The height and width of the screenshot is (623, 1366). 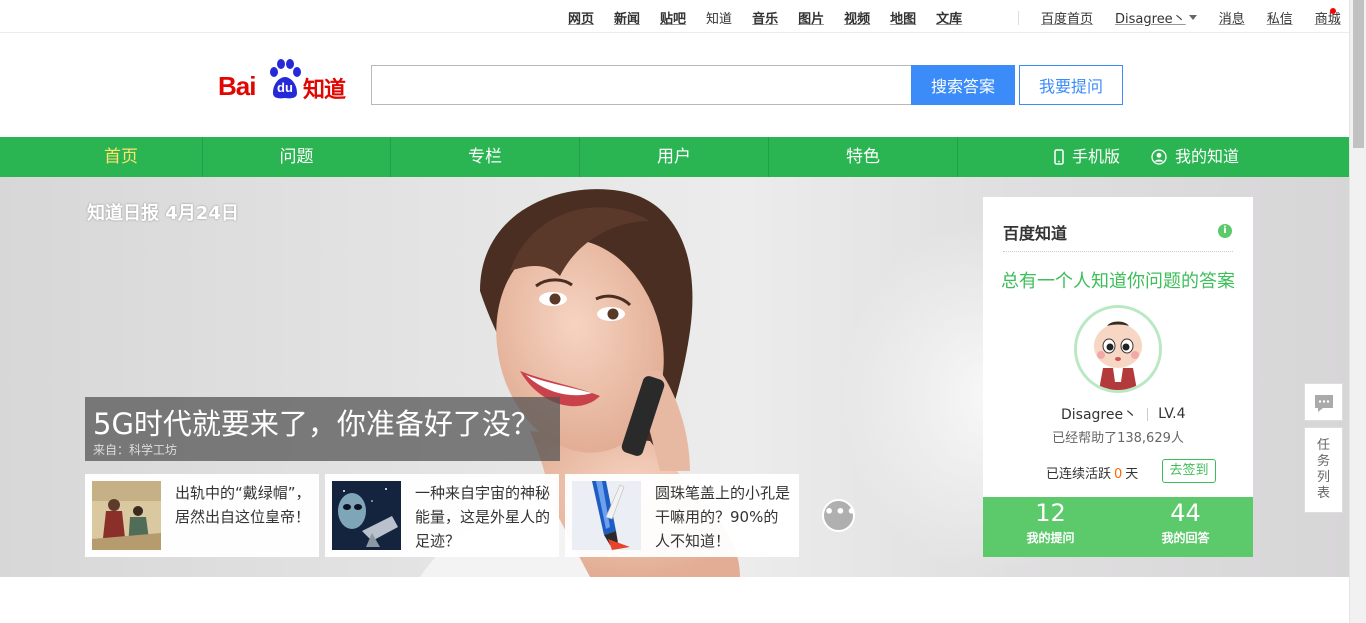 I want to click on active-streak: 已连续活跃 0 天, so click(x=1092, y=472).